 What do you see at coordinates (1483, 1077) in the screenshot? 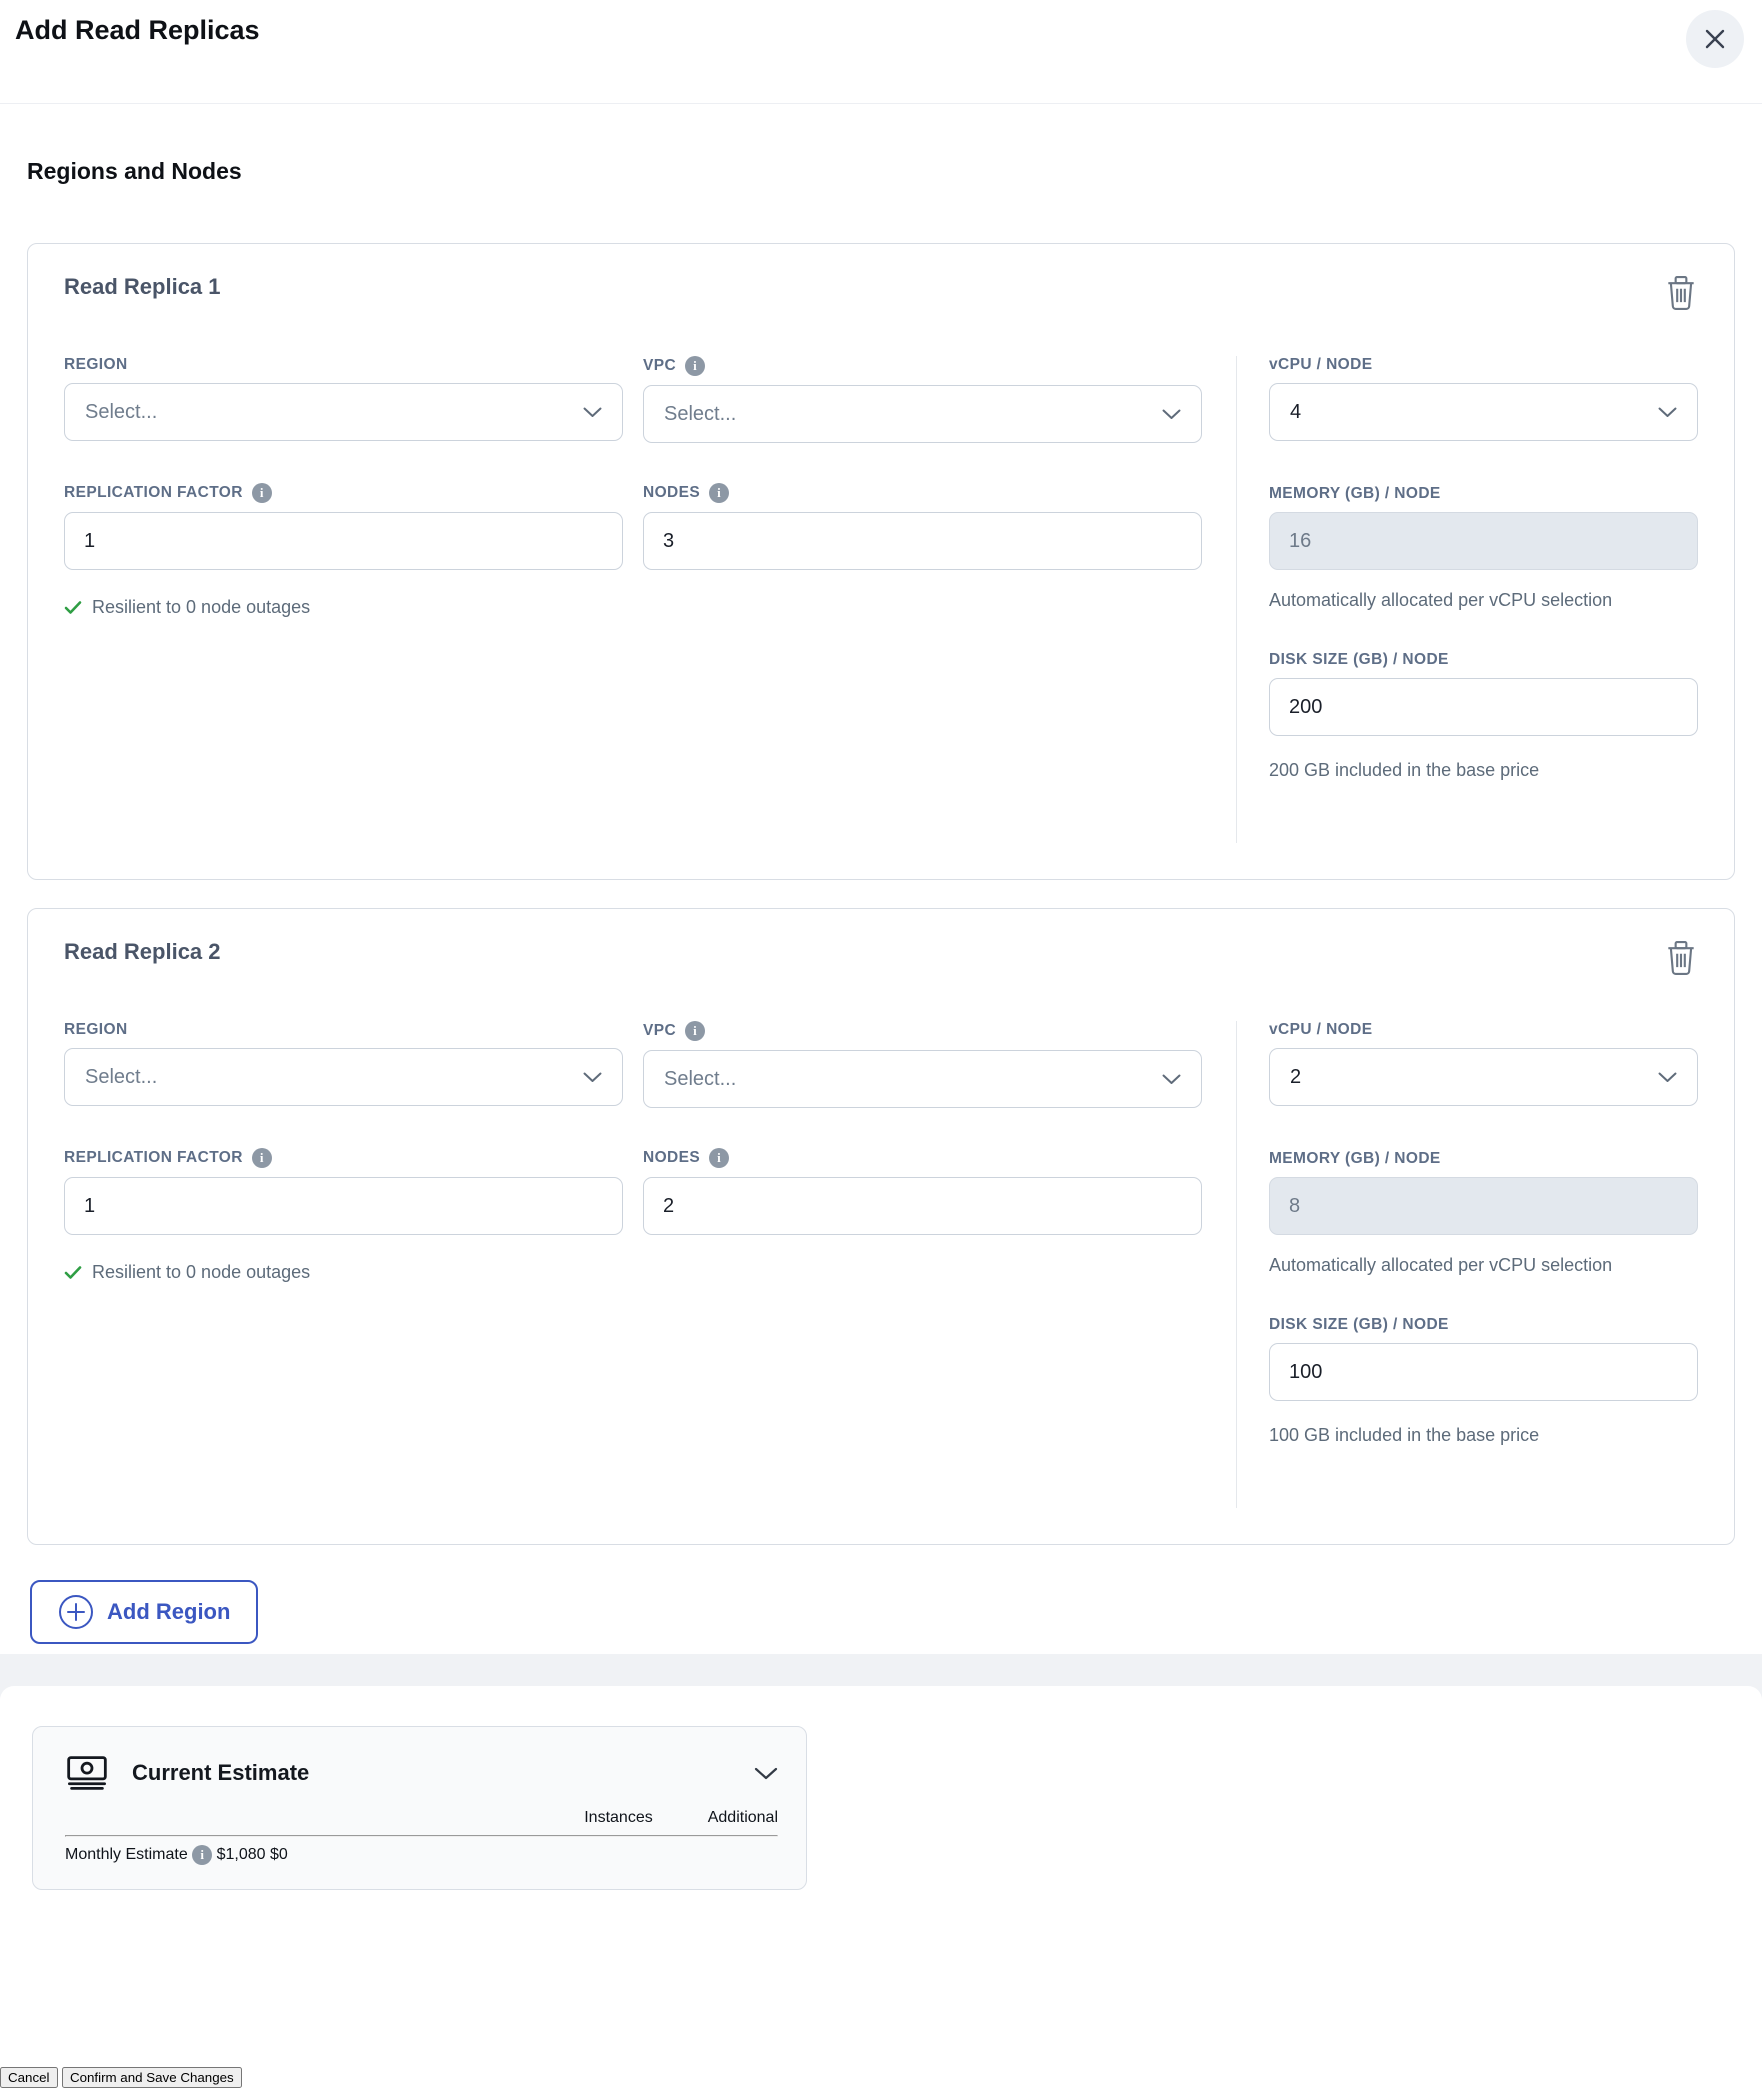
I see `vcpu-select: 2` at bounding box center [1483, 1077].